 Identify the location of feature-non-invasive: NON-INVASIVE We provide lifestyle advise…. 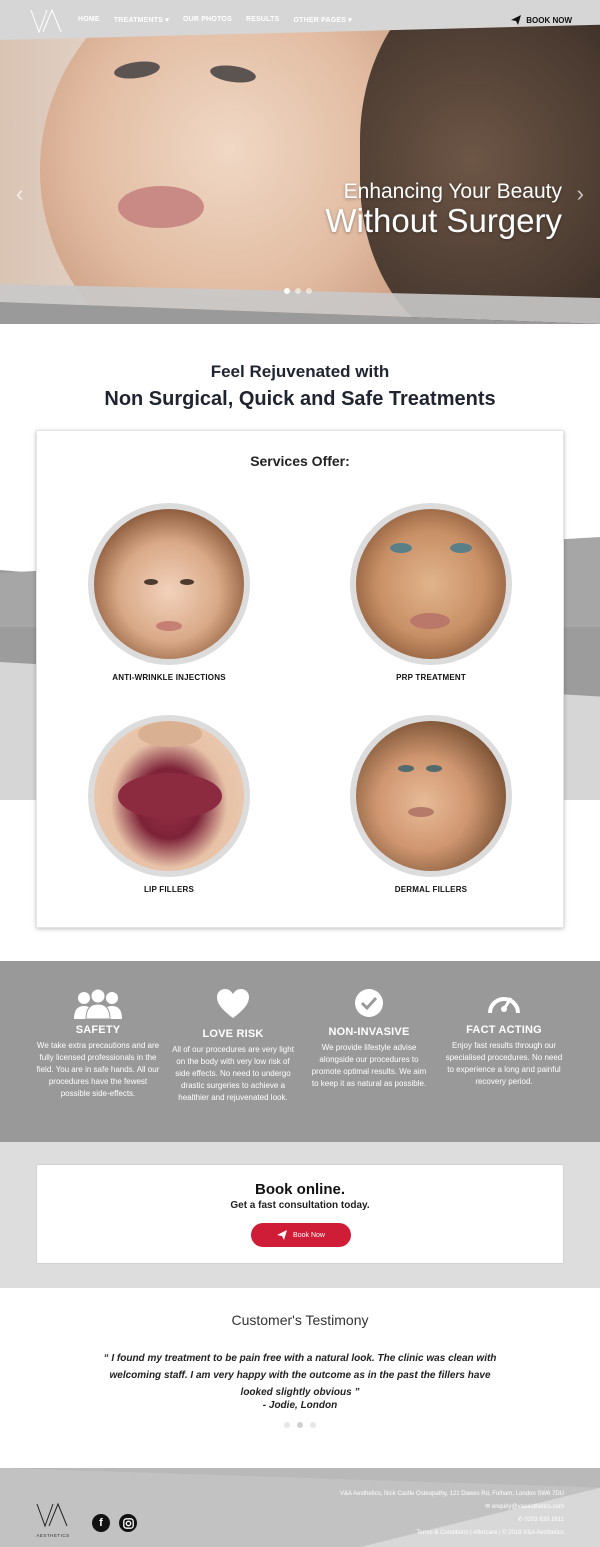
(369, 1039).